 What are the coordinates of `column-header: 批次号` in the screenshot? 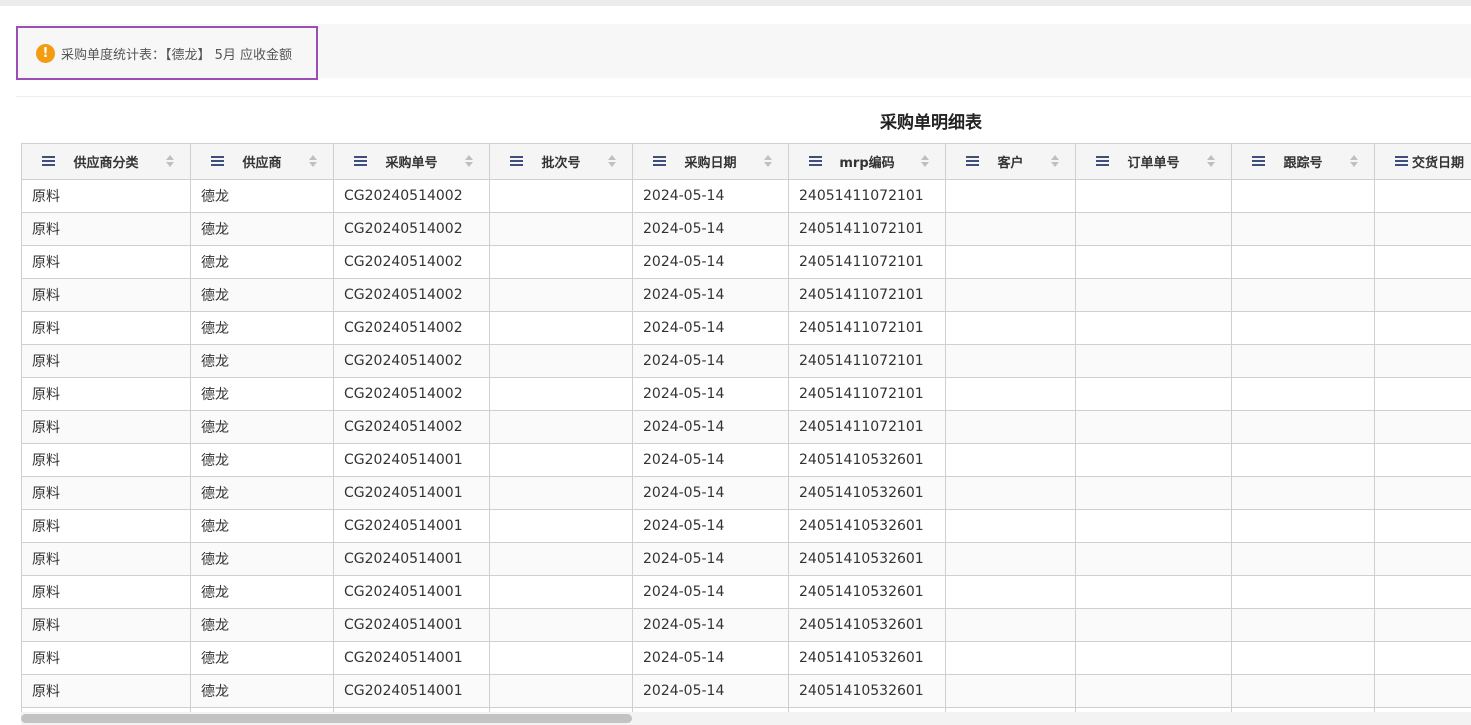 It's located at (561, 161).